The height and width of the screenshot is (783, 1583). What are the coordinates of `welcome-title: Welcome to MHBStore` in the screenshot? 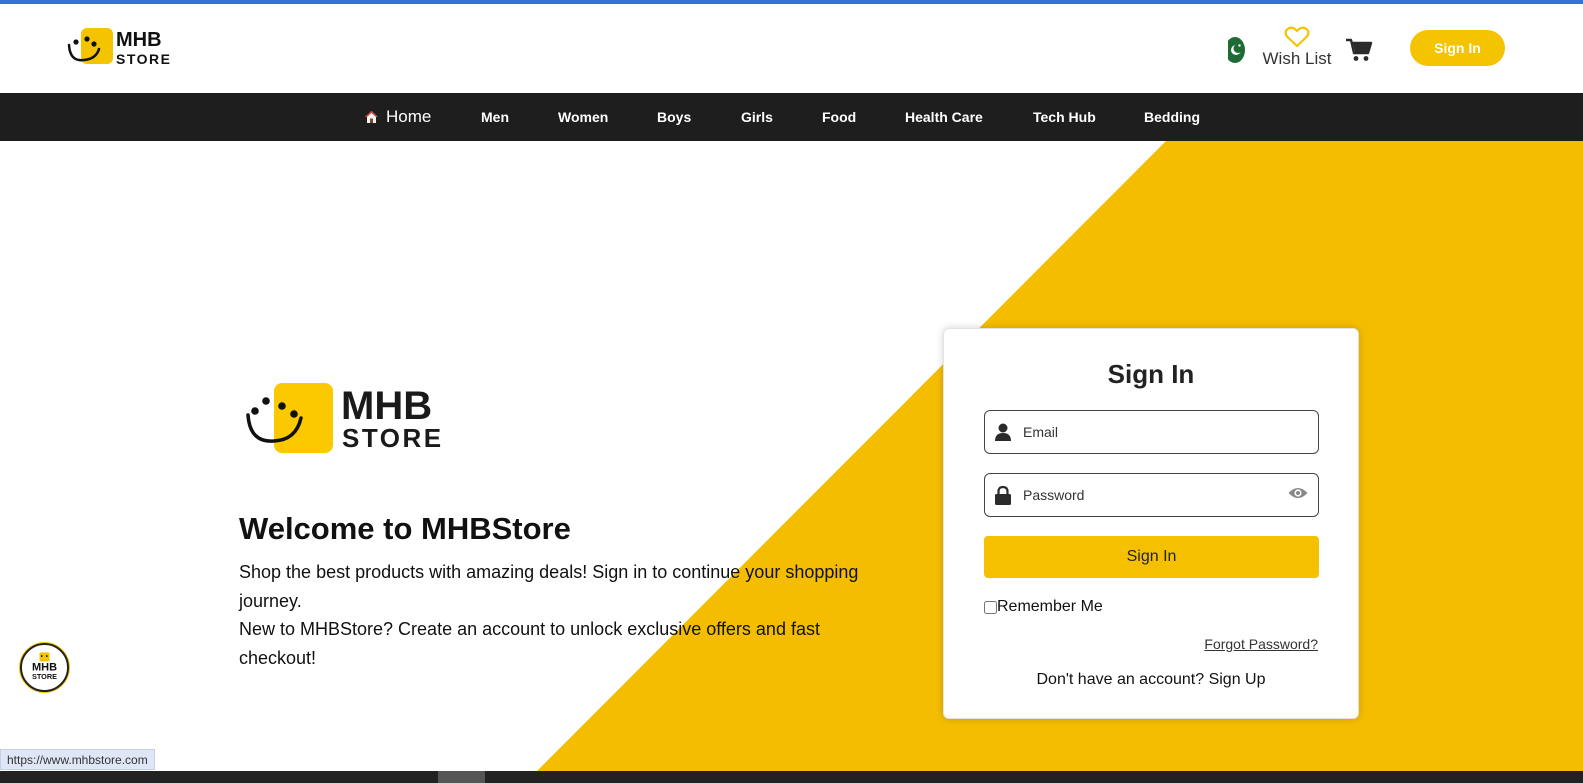 It's located at (405, 528).